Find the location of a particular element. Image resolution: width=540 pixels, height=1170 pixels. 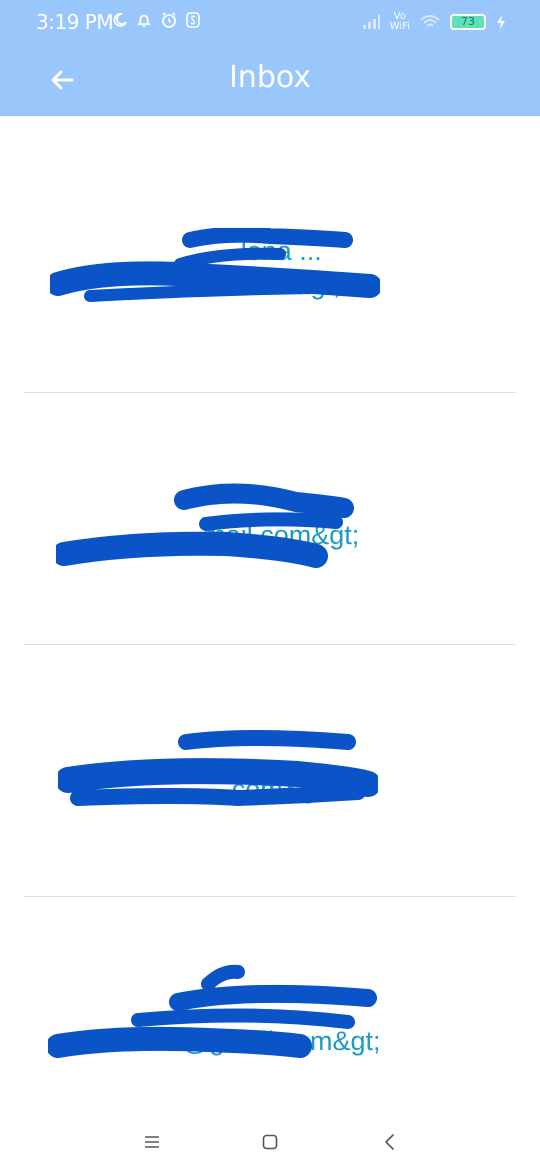

status-left-icons is located at coordinates (156, 20).